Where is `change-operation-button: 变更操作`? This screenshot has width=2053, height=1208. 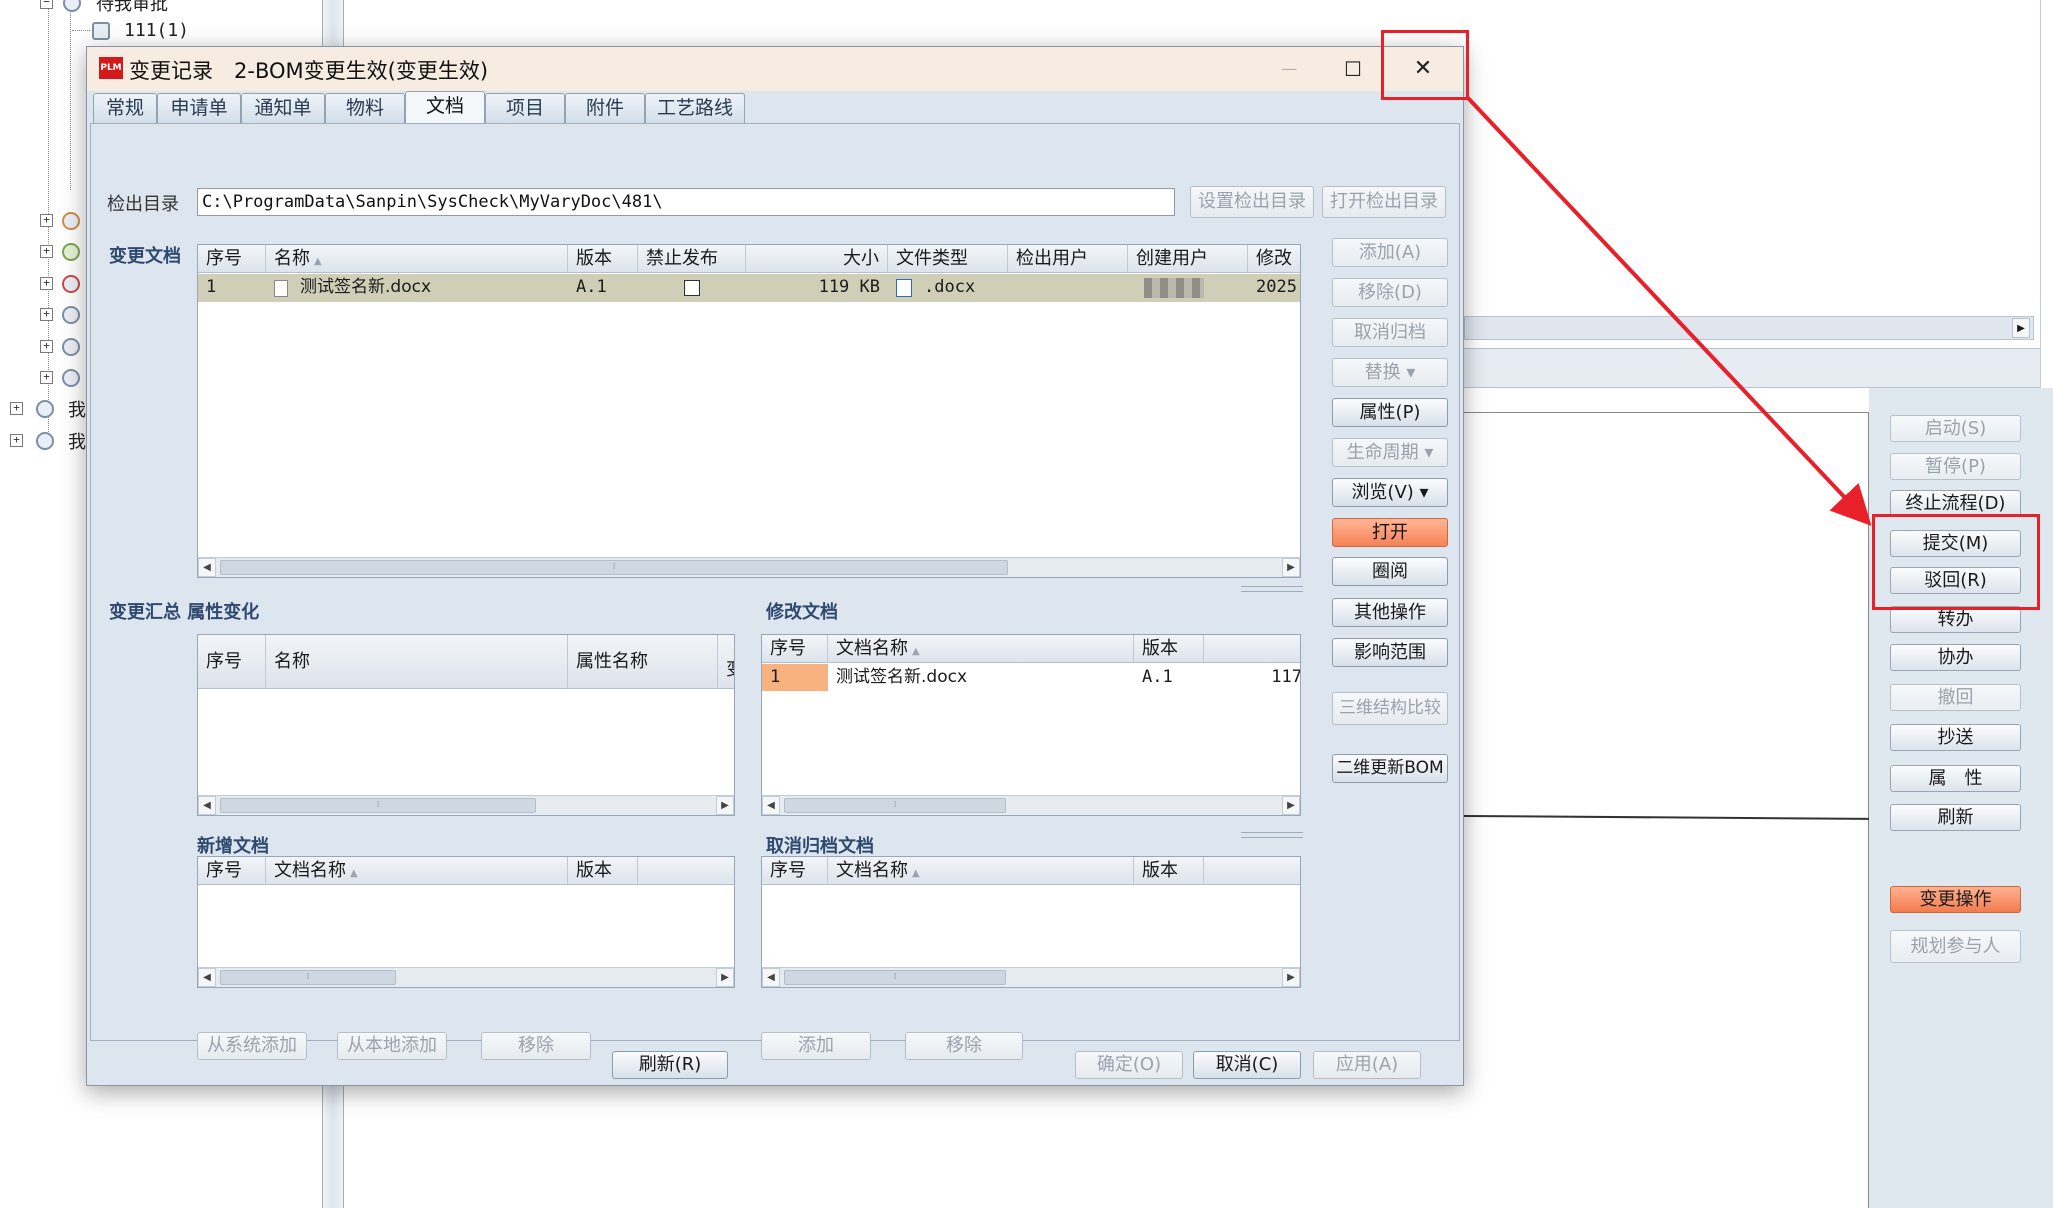 change-operation-button: 变更操作 is located at coordinates (1955, 899).